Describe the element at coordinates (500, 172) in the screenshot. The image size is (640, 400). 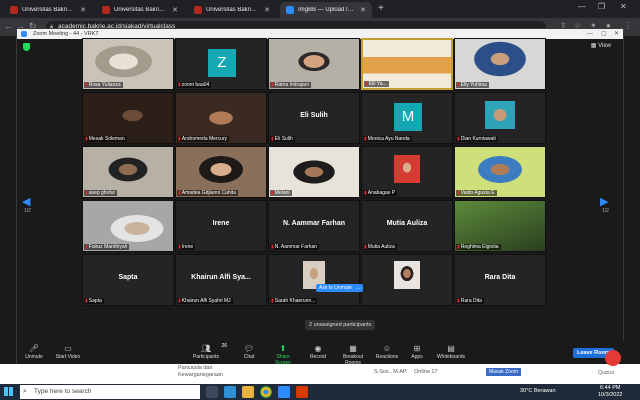
I see `participant-tile: ▮Valdo Agusta E` at that location.